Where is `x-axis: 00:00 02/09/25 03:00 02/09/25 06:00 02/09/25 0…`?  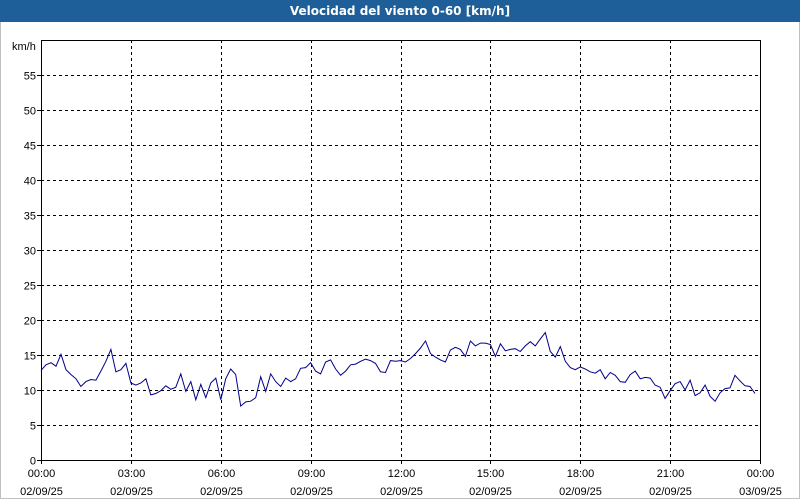 x-axis: 00:00 02/09/25 03:00 02/09/25 06:00 02/09/25 0… is located at coordinates (401, 479).